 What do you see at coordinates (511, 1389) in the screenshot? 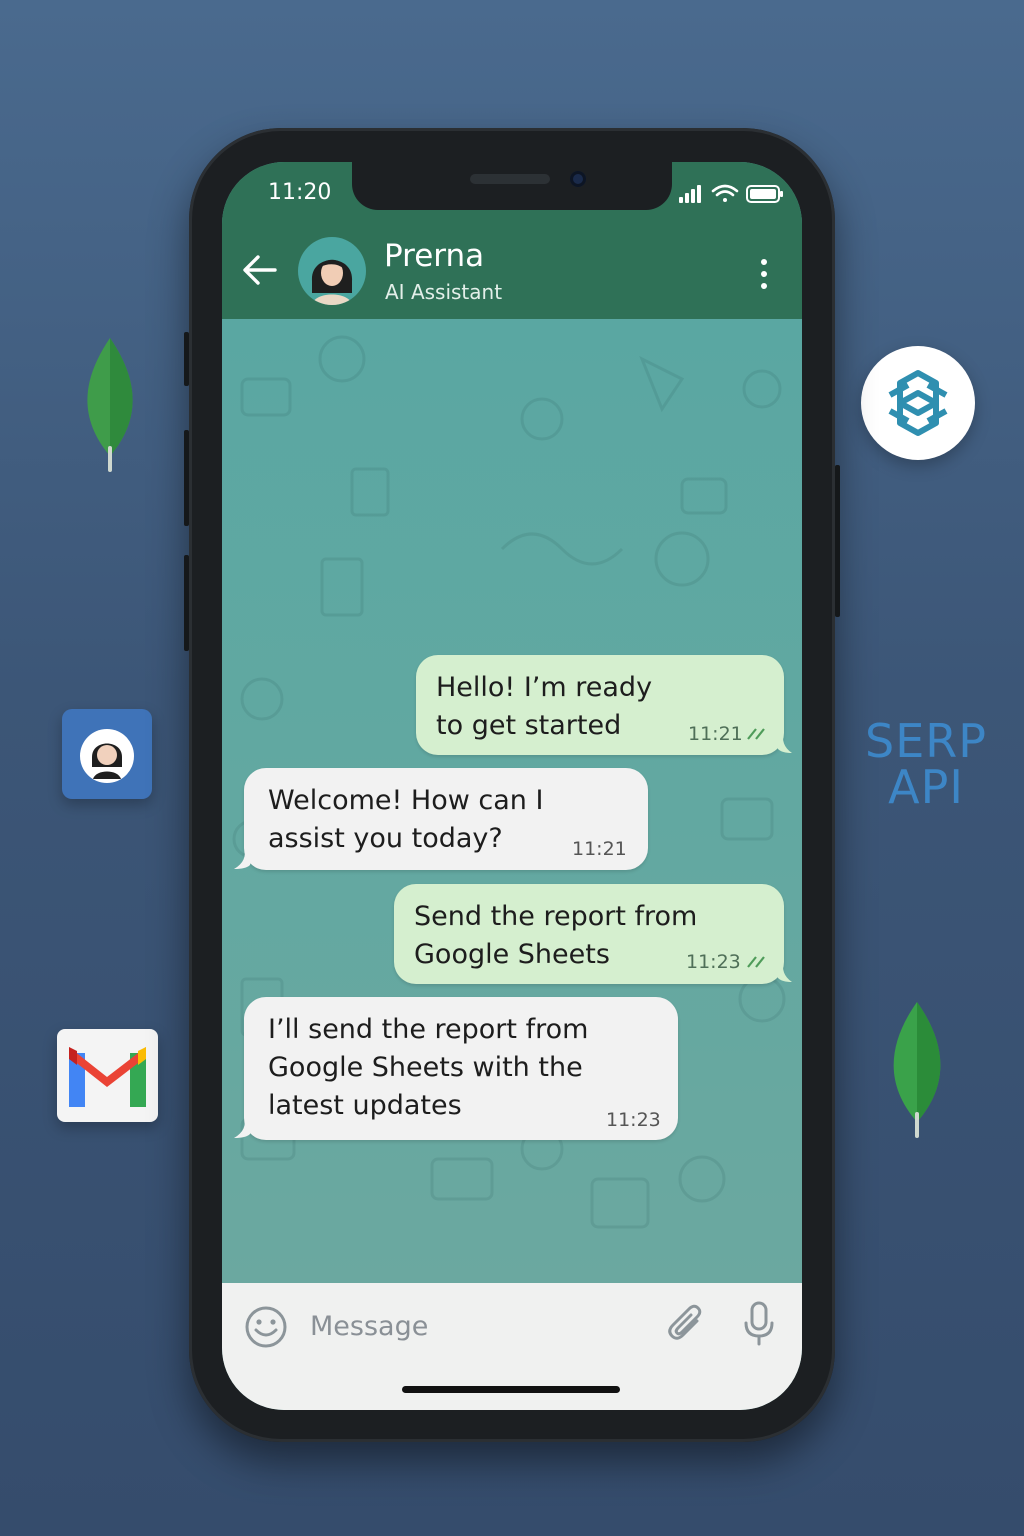
I see `home-indicator` at bounding box center [511, 1389].